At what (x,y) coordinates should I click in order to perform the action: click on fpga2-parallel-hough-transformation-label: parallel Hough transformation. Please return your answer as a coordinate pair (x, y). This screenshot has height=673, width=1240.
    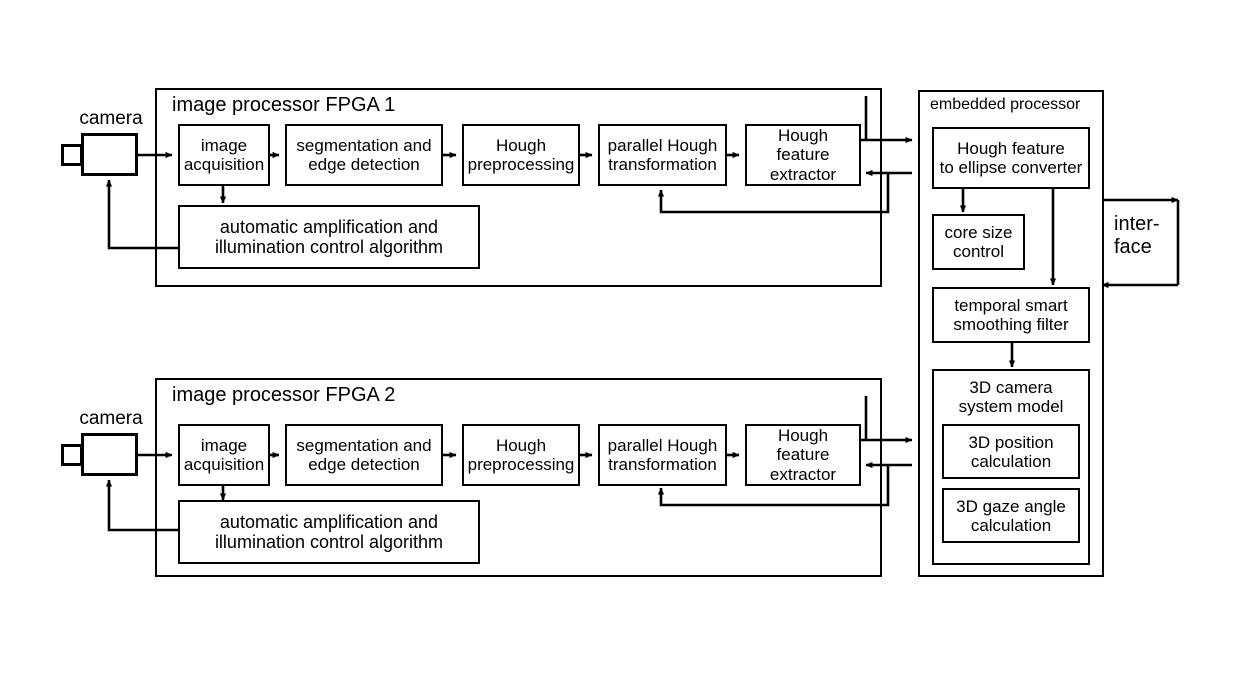
    Looking at the image, I should click on (662, 454).